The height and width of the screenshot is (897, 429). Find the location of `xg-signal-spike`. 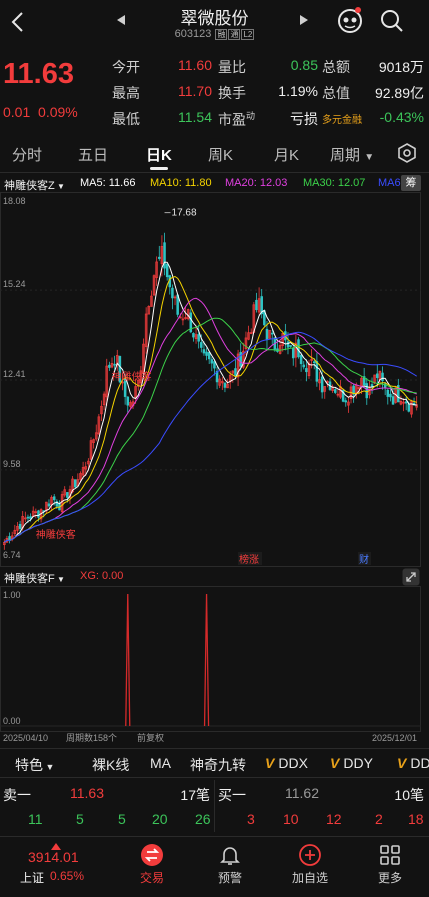

xg-signal-spike is located at coordinates (206, 660).